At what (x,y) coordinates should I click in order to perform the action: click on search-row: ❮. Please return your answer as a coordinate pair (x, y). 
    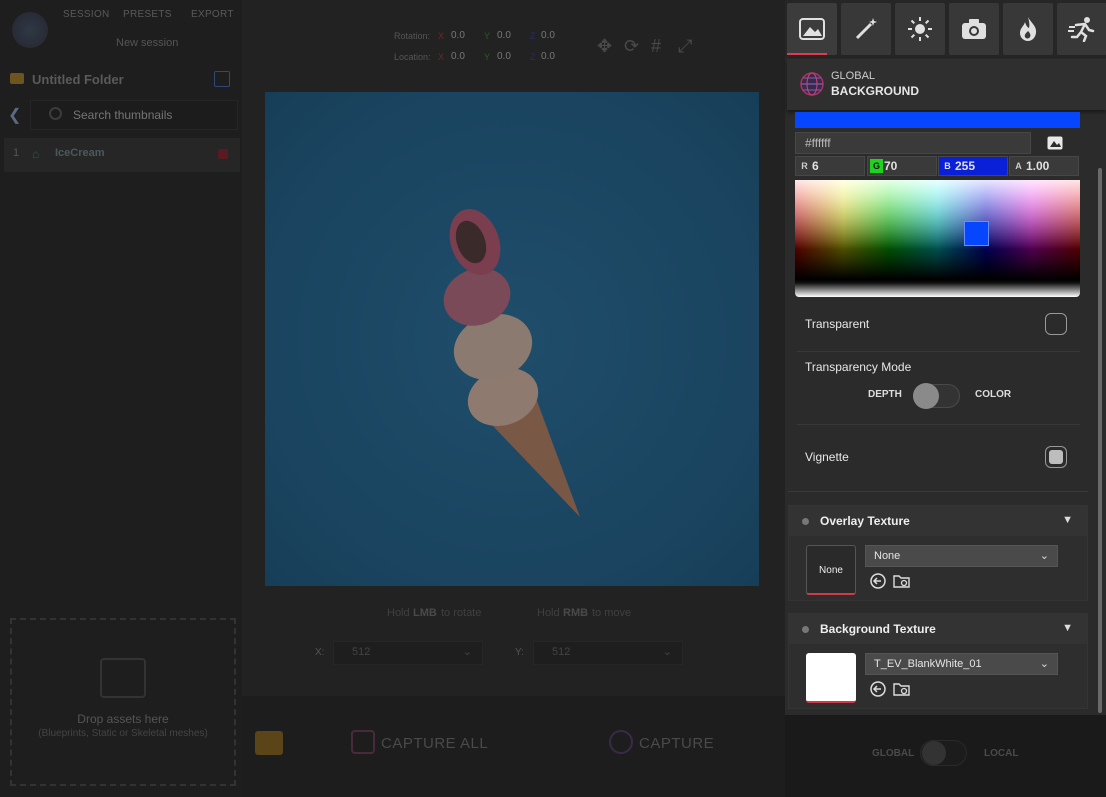
    Looking at the image, I should click on (121, 115).